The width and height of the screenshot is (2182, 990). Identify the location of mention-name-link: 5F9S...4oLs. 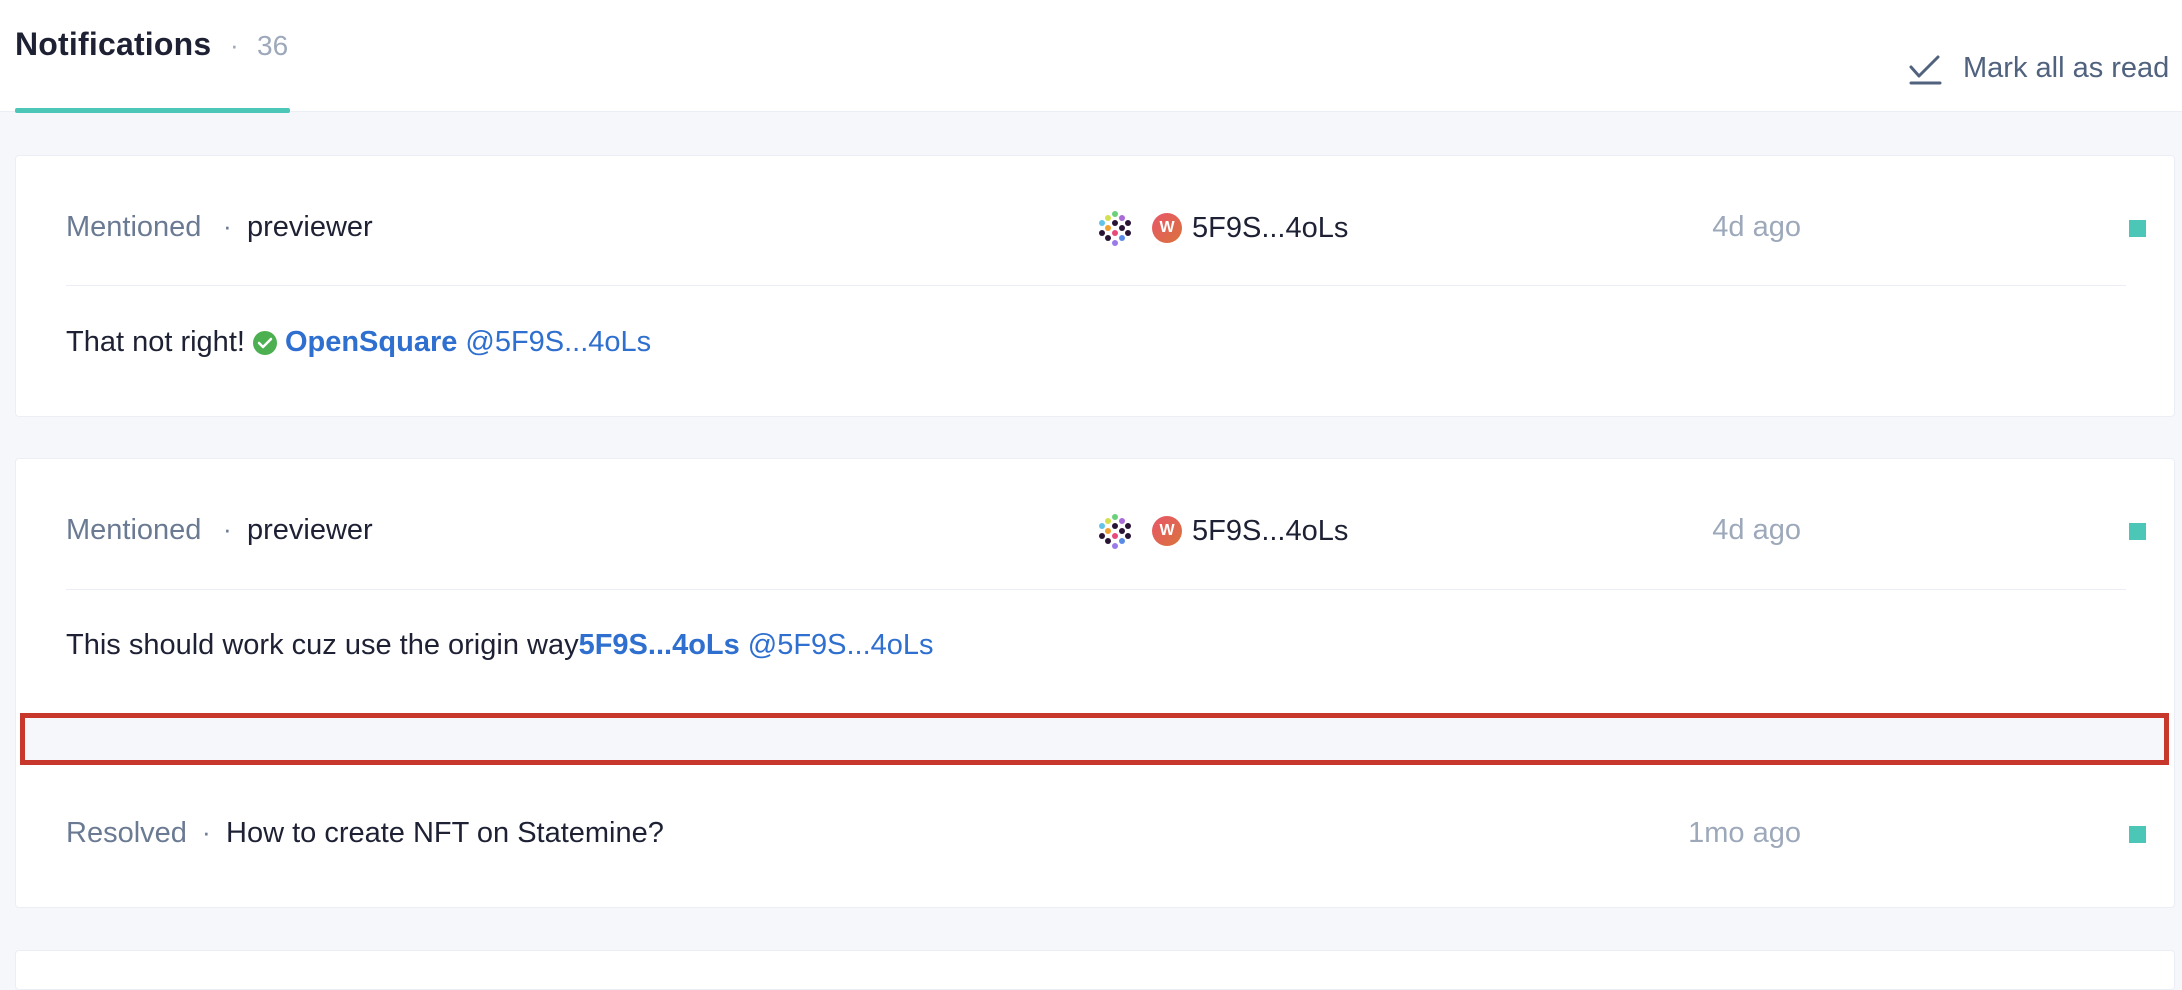
(659, 645).